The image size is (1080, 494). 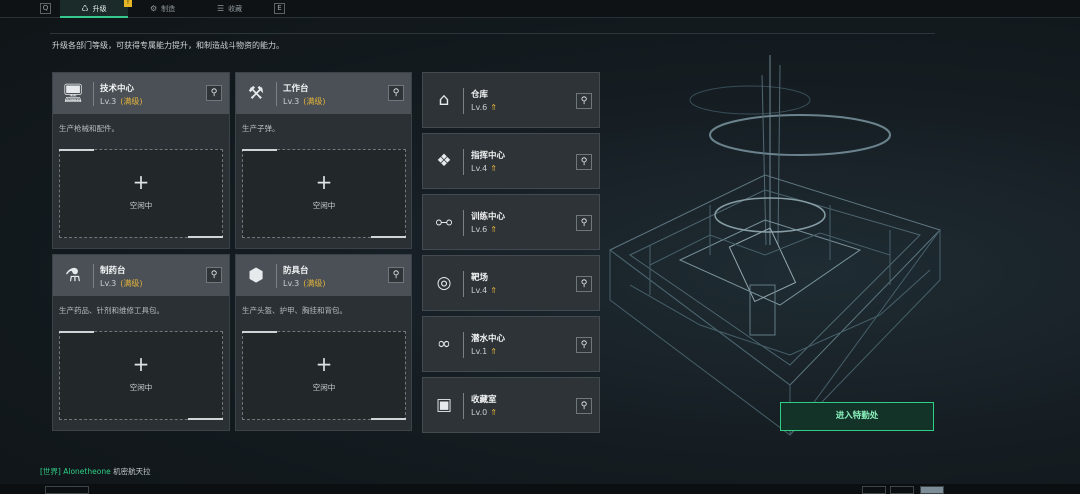 What do you see at coordinates (492, 33) in the screenshot?
I see `divider` at bounding box center [492, 33].